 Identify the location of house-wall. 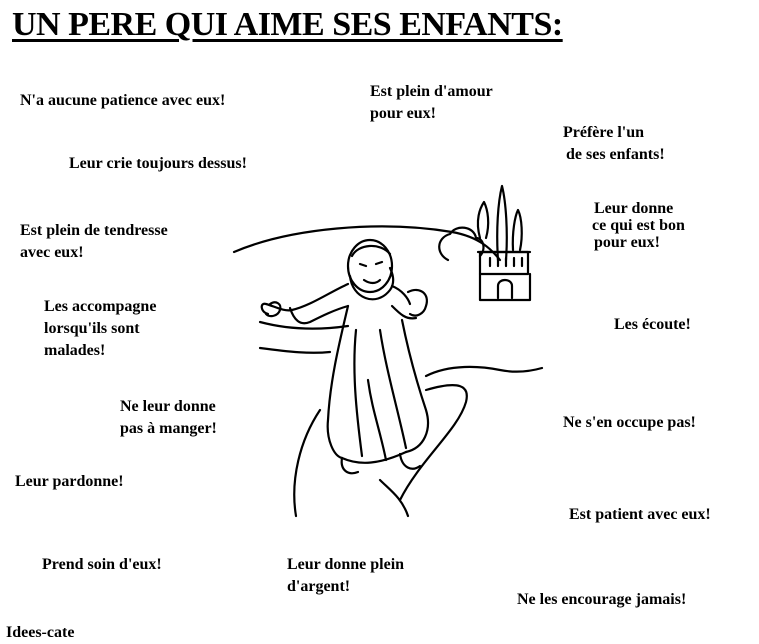
(505, 287).